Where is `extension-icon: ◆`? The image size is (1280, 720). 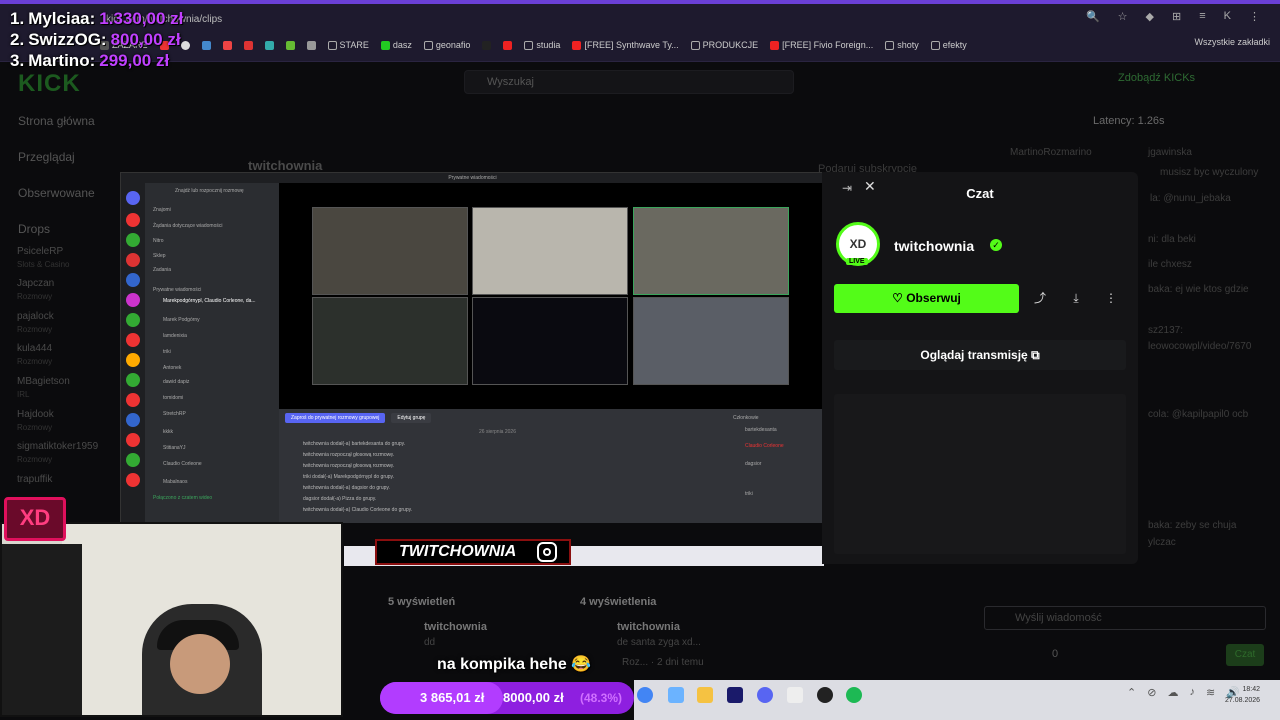
extension-icon: ◆ is located at coordinates (1150, 16).